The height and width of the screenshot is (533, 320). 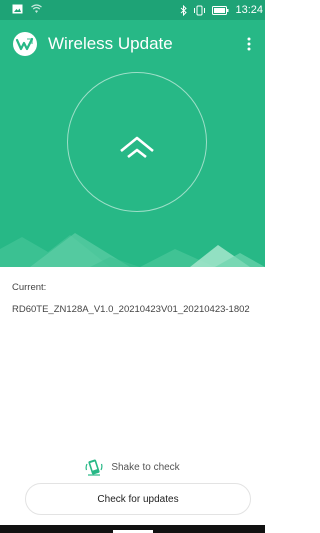 What do you see at coordinates (94, 467) in the screenshot?
I see `shake-phone-icon` at bounding box center [94, 467].